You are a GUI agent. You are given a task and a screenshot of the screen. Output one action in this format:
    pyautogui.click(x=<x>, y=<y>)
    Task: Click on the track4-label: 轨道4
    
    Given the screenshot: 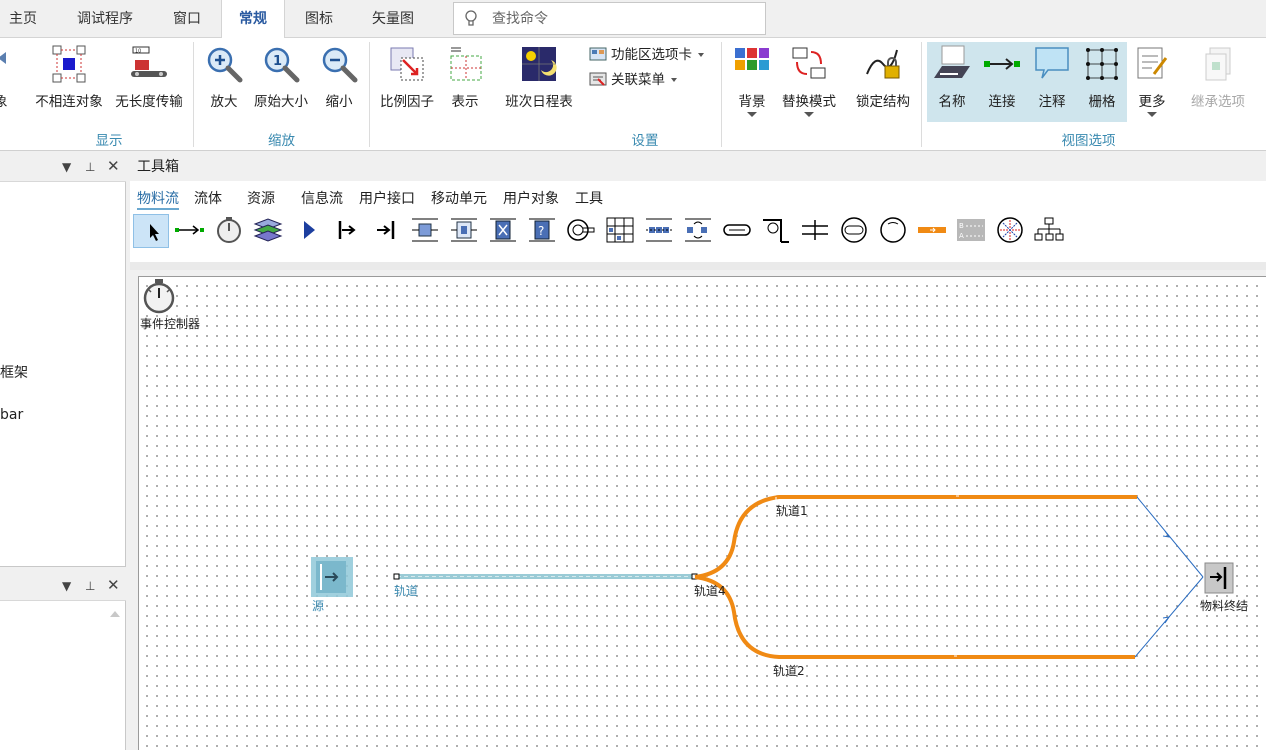 What is the action you would take?
    pyautogui.click(x=710, y=591)
    